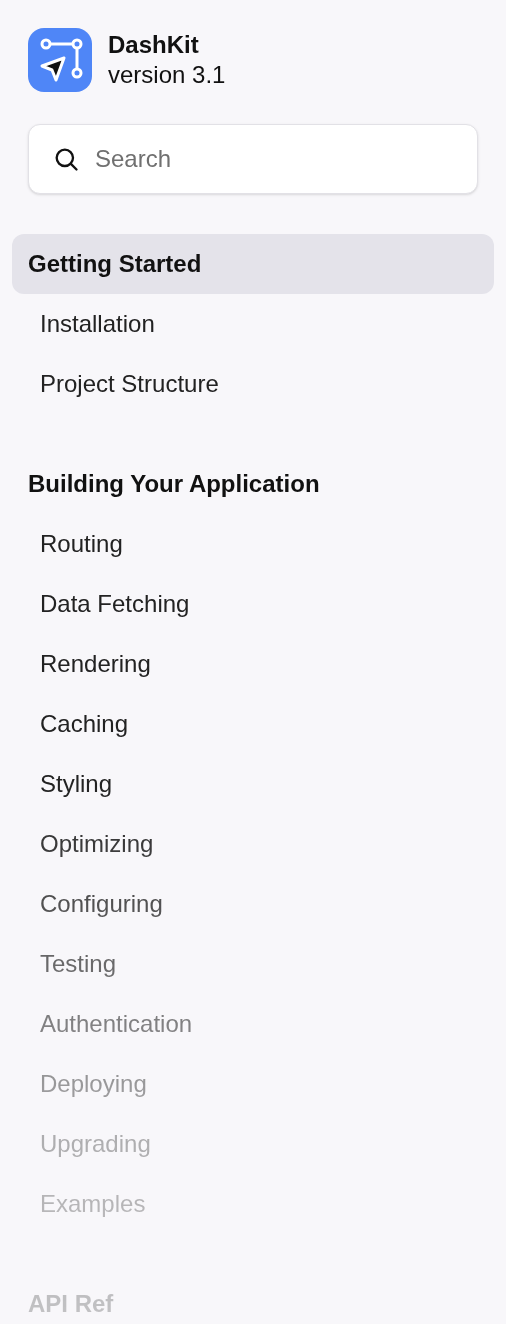 Image resolution: width=506 pixels, height=1324 pixels. Describe the element at coordinates (60, 60) in the screenshot. I see `app-logo-icon` at that location.